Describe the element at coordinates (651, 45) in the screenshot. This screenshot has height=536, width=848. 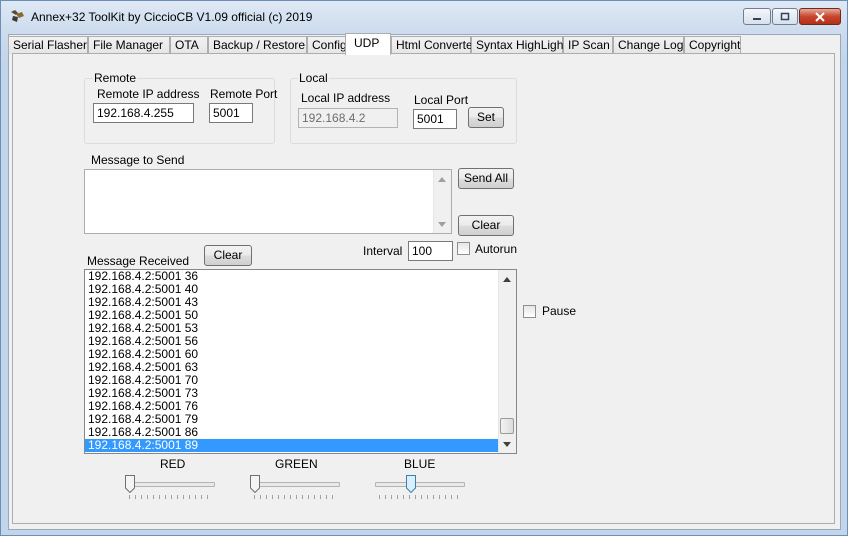
I see `tab-label: Change Log` at that location.